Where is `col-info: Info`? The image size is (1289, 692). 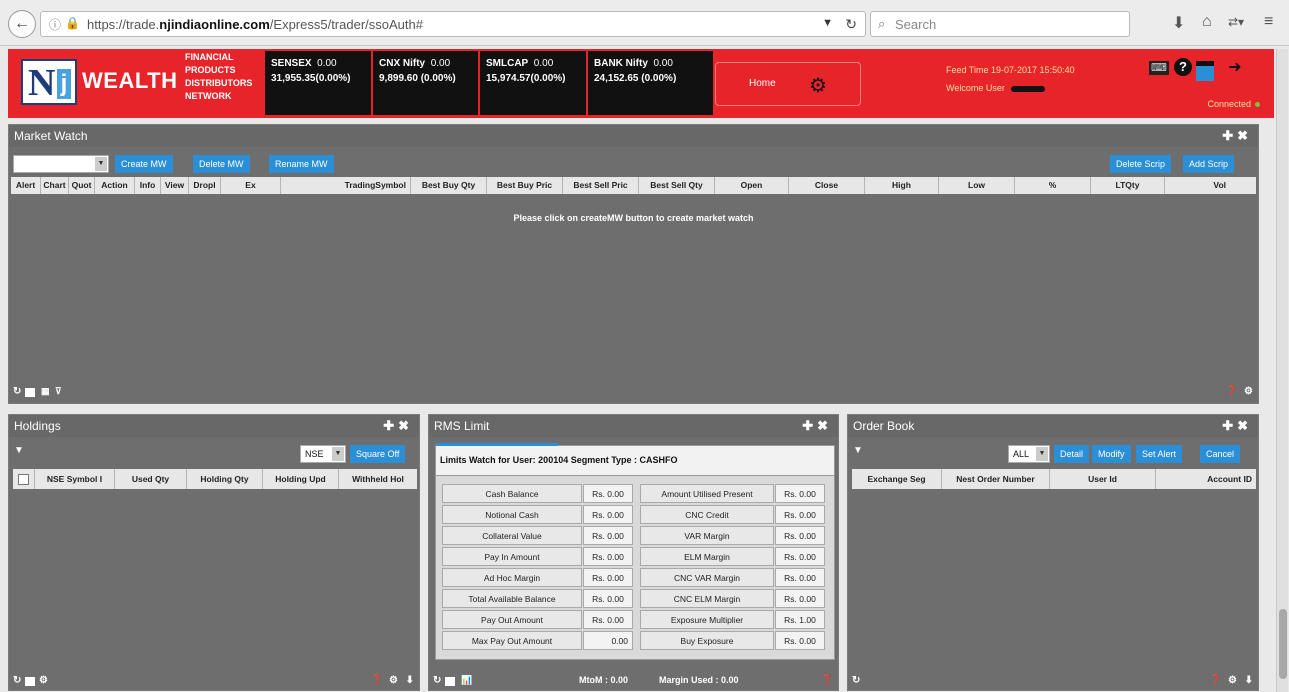 col-info: Info is located at coordinates (148, 185).